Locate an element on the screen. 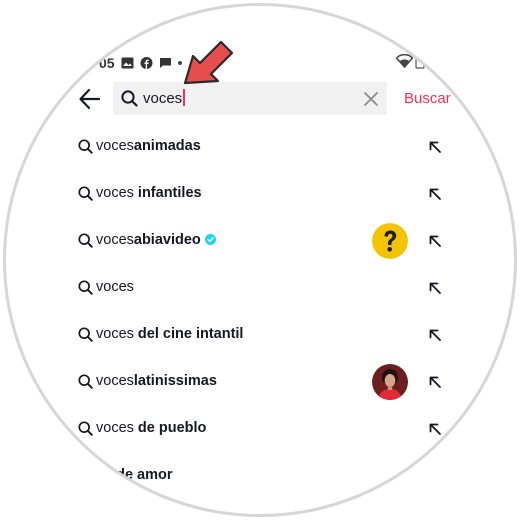 Image resolution: width=520 pixels, height=520 pixels. text-caret is located at coordinates (184, 97).